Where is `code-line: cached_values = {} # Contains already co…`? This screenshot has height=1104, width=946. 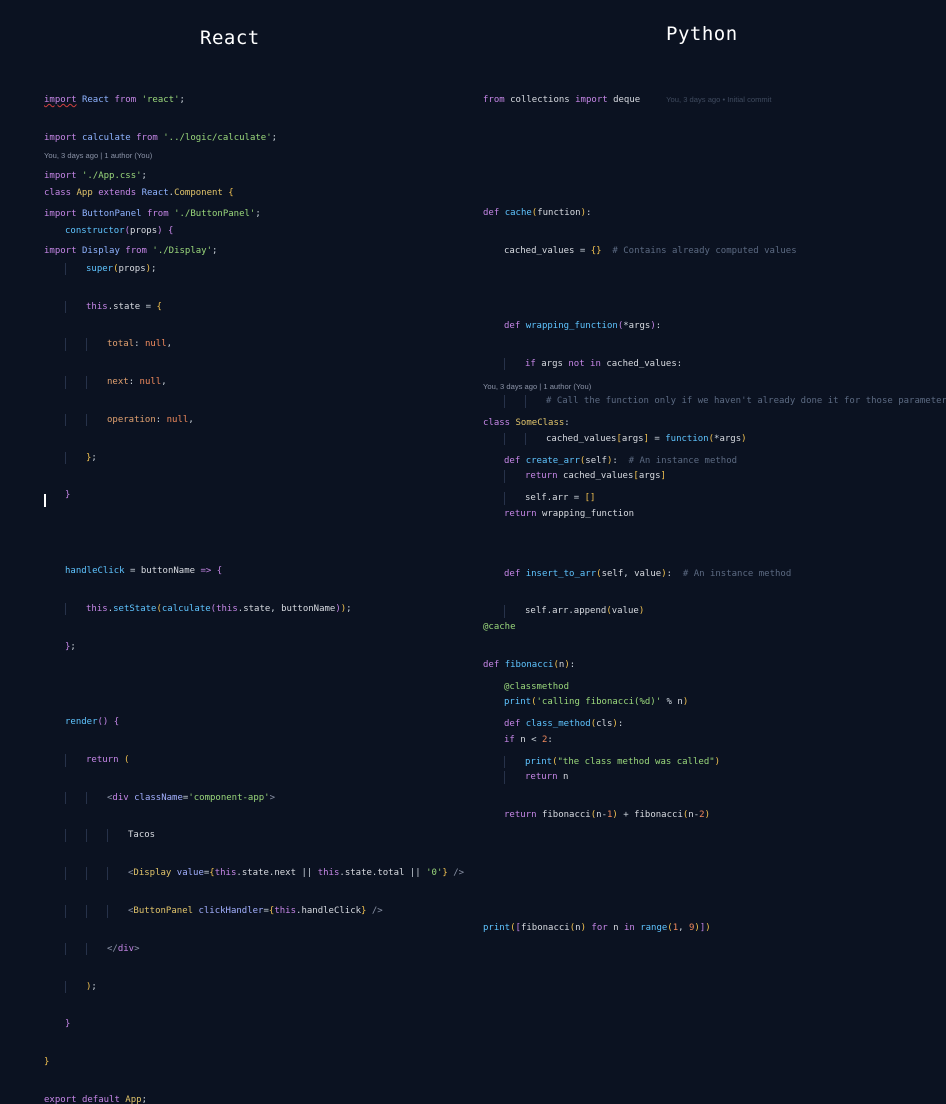 code-line: cached_values = {} # Contains already co… is located at coordinates (650, 250).